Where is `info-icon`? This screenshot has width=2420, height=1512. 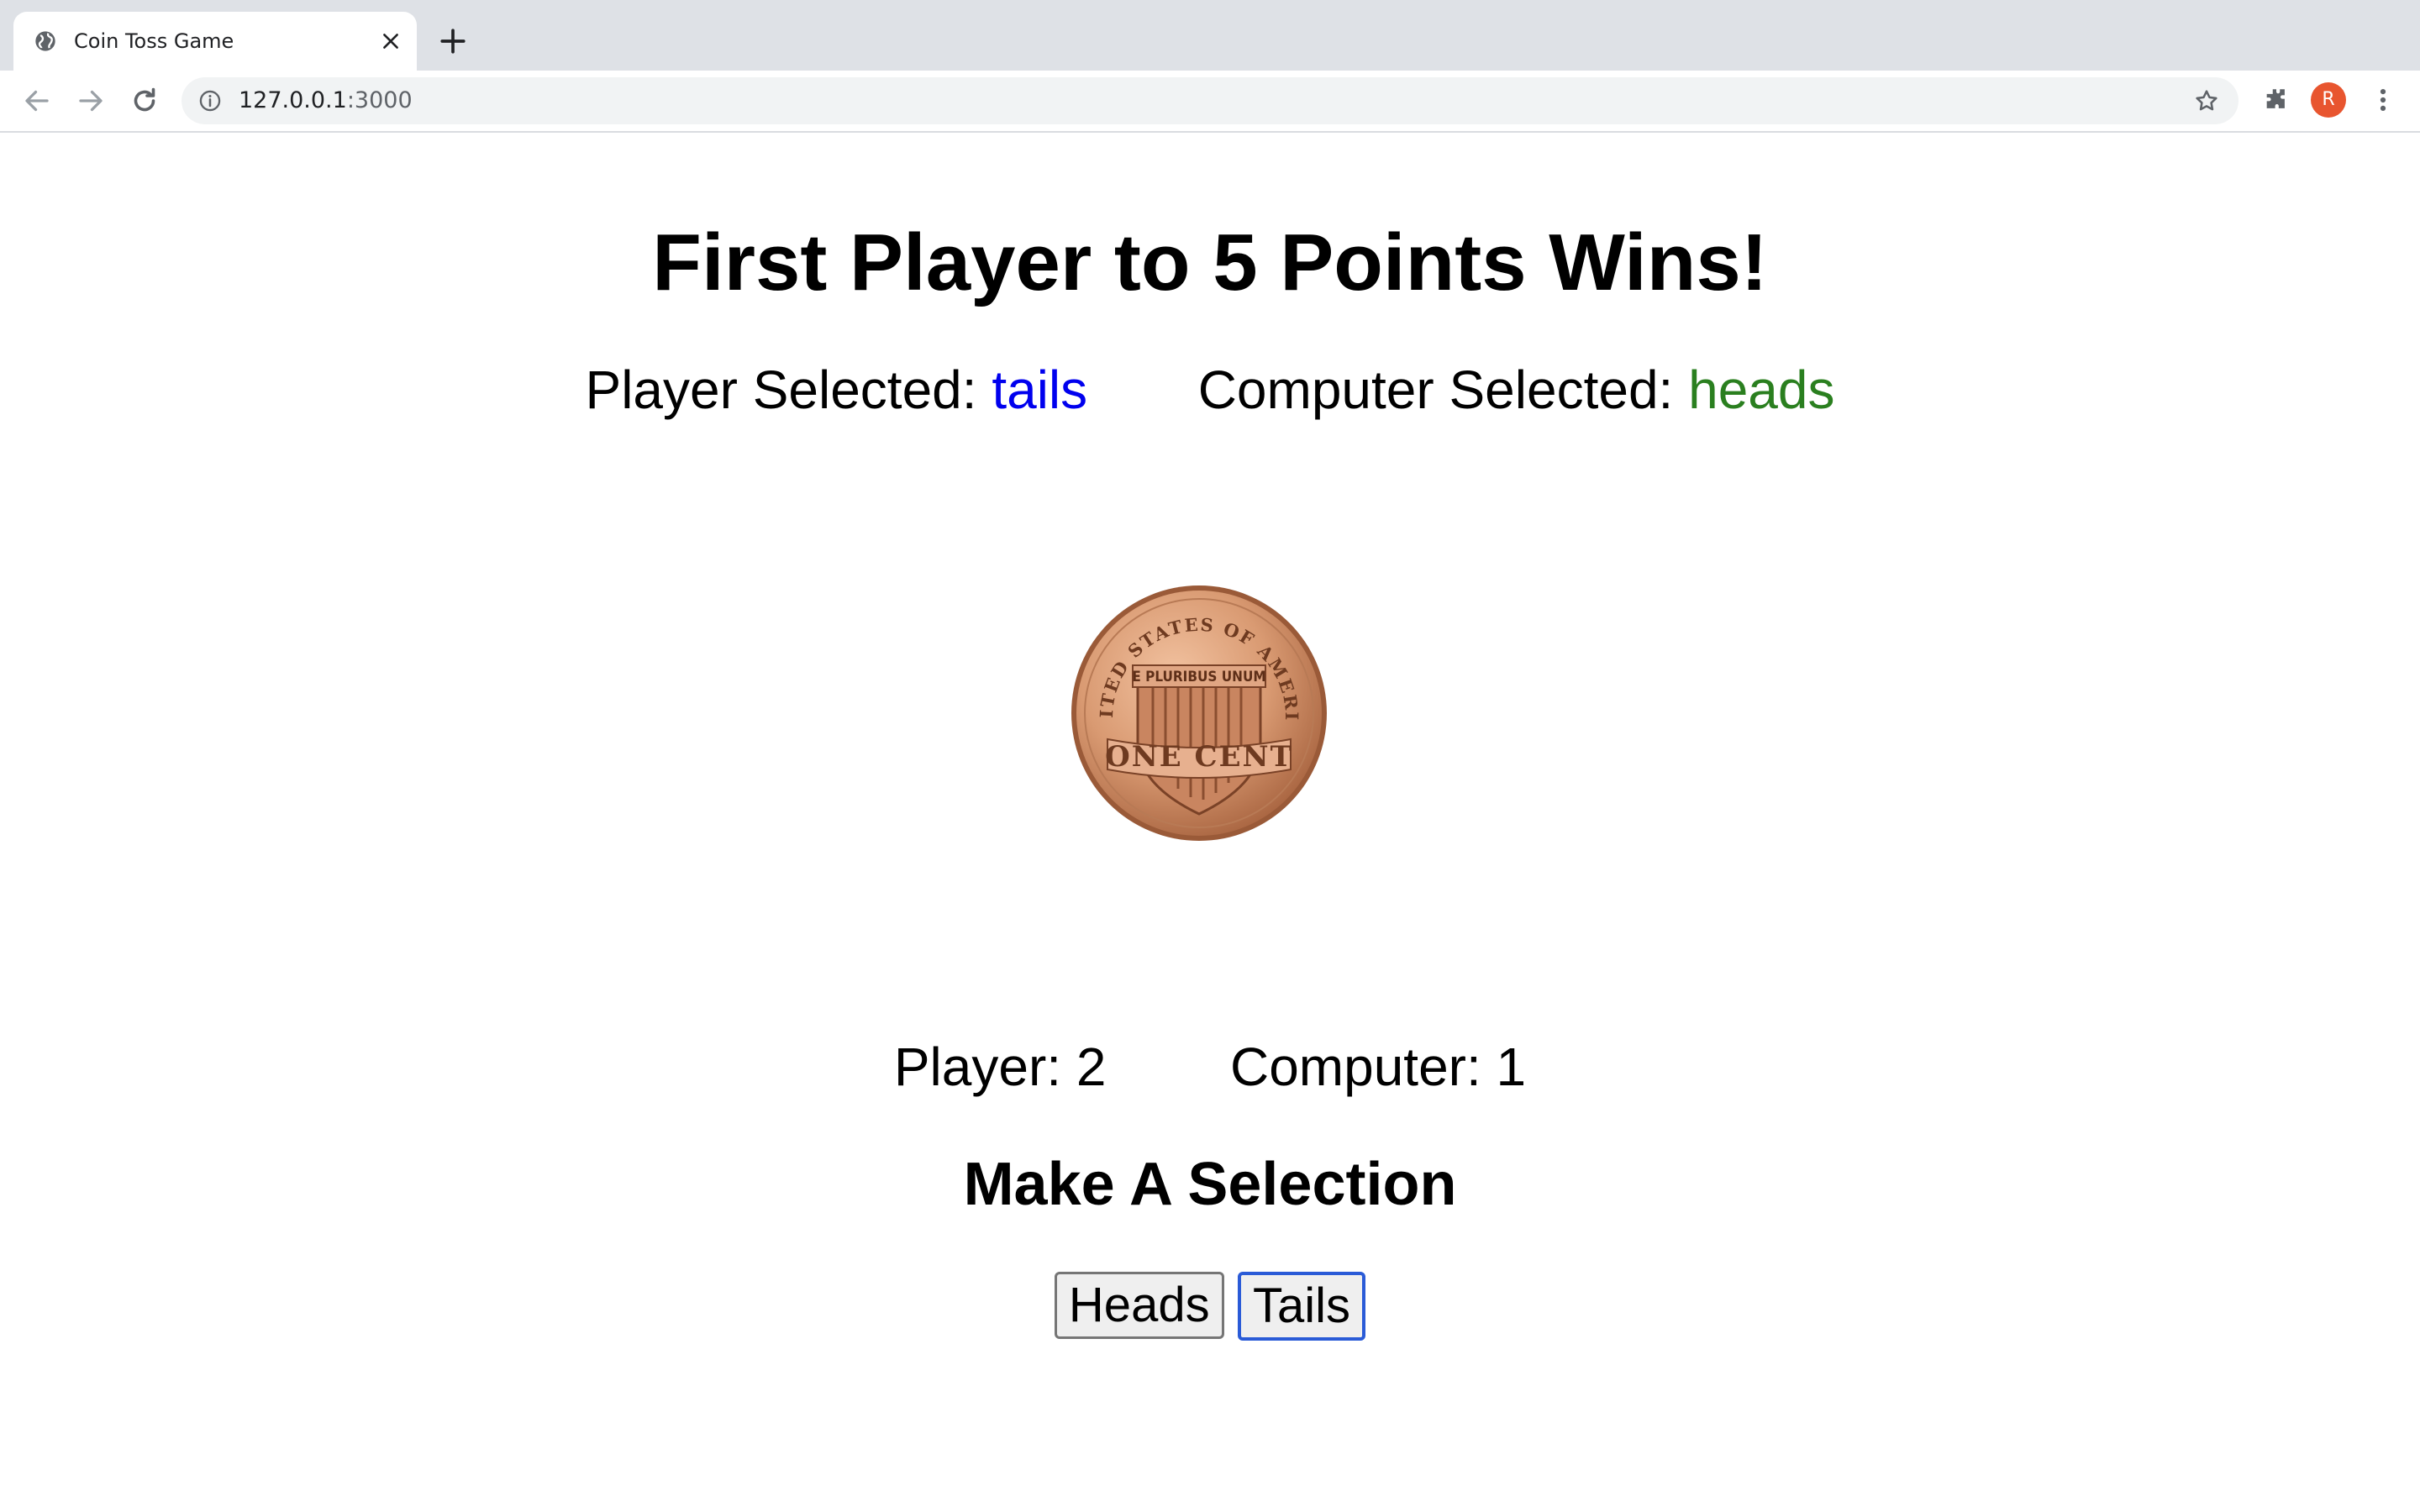
info-icon is located at coordinates (210, 101).